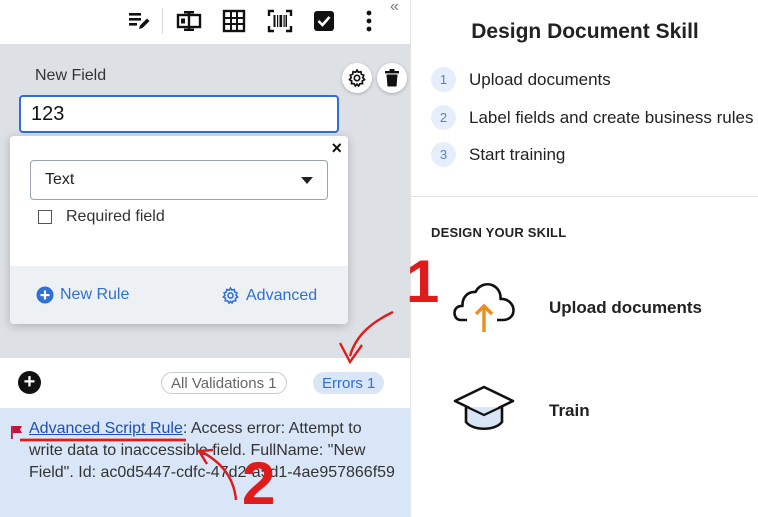 Image resolution: width=758 pixels, height=517 pixels. I want to click on text-field-button, so click(189, 21).